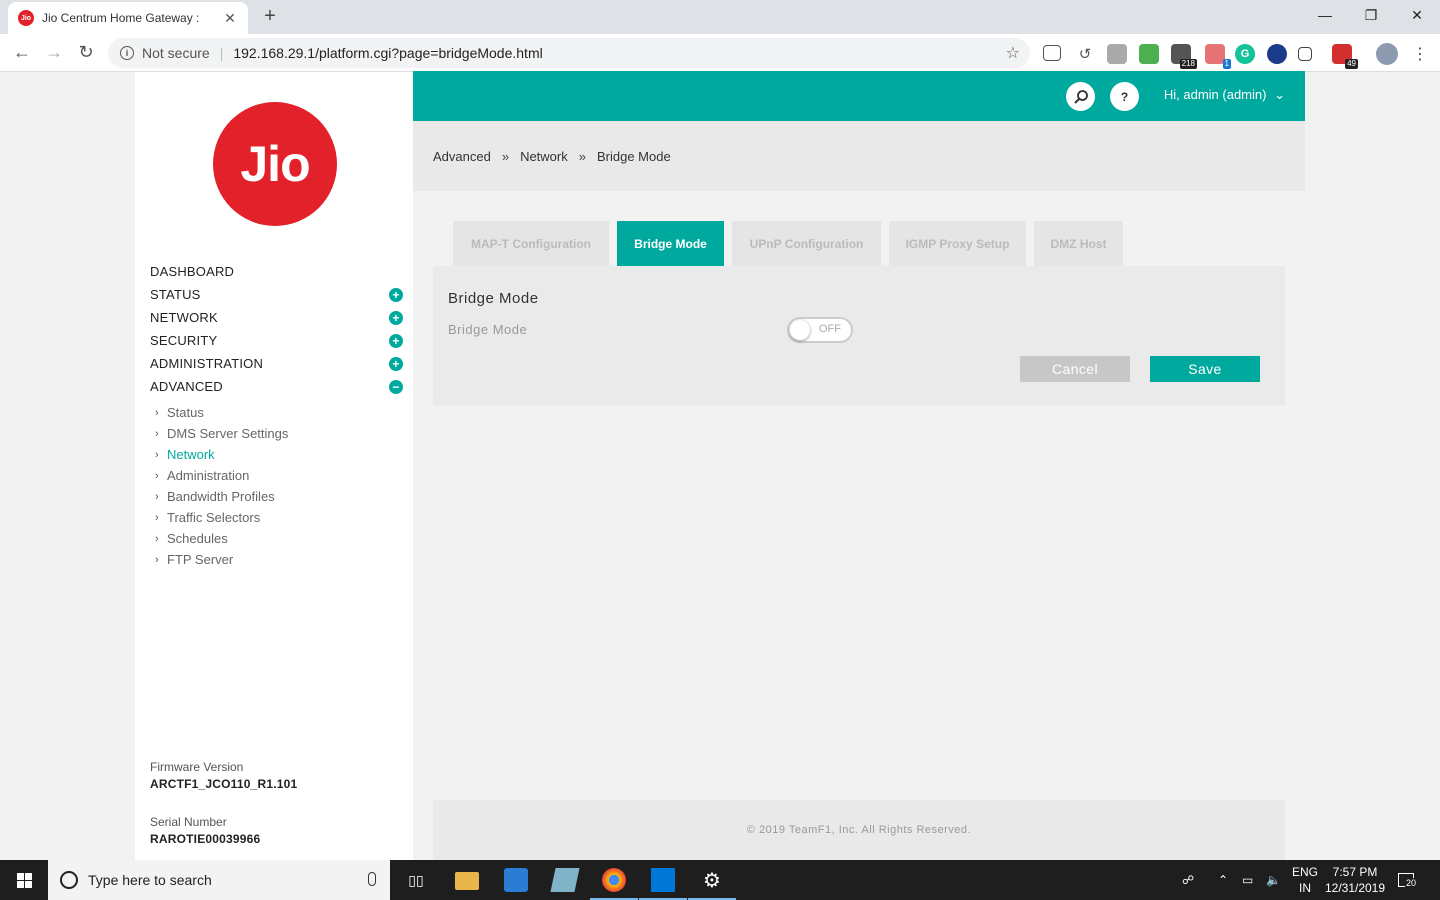 Image resolution: width=1440 pixels, height=900 pixels. I want to click on jio-logo: Jio, so click(275, 164).